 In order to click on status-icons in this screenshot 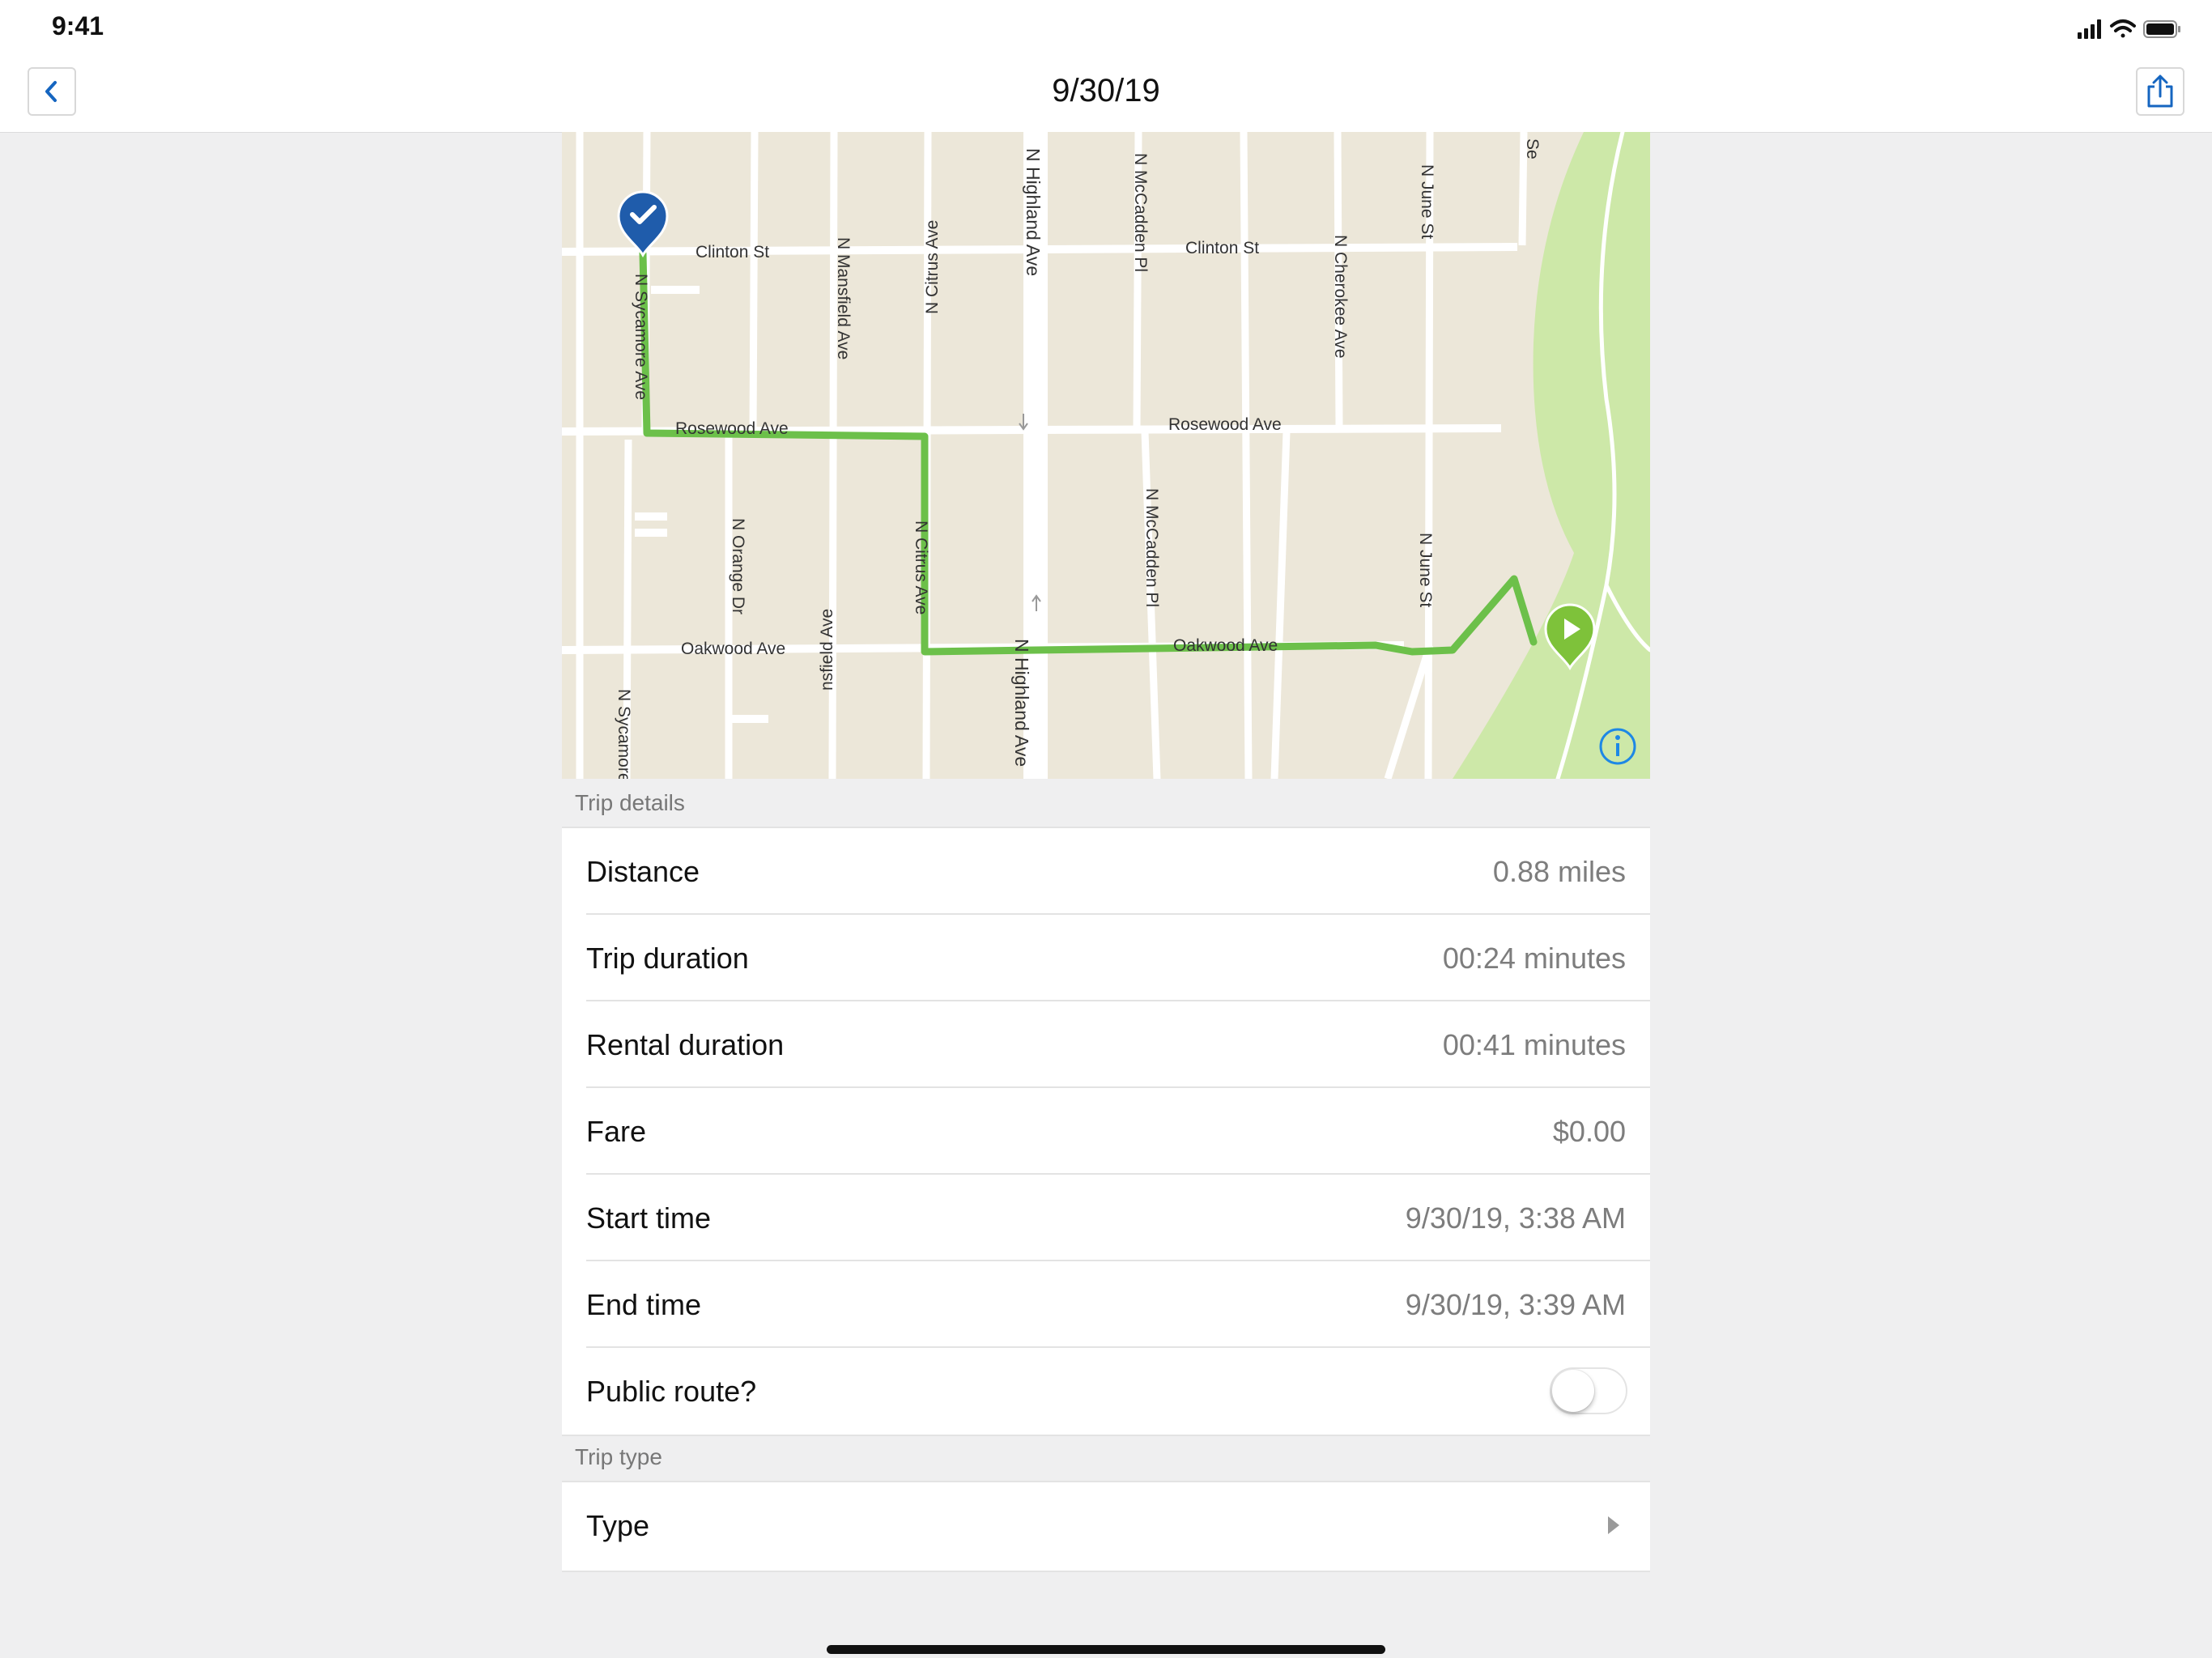, I will do `click(2129, 29)`.